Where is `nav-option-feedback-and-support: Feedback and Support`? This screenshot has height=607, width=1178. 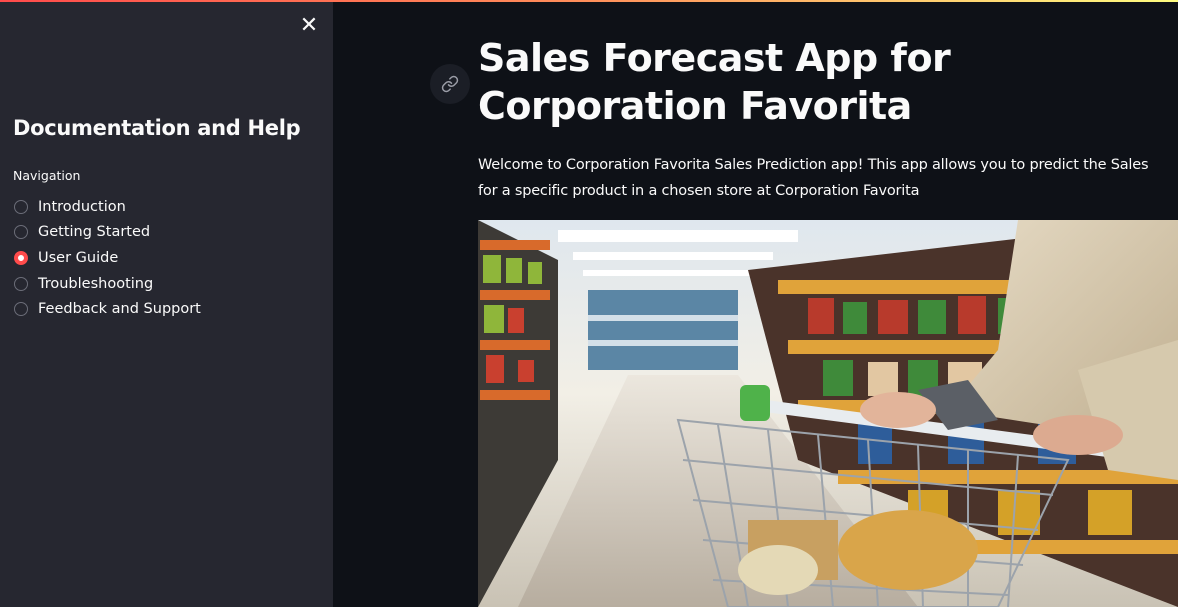
nav-option-feedback-and-support: Feedback and Support is located at coordinates (107, 309).